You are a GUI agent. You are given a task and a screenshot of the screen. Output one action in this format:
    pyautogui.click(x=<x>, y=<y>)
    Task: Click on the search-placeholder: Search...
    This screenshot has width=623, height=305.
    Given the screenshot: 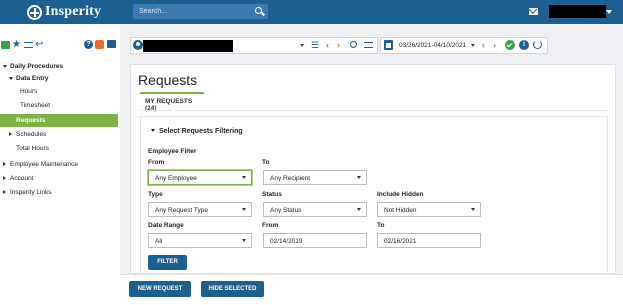 What is the action you would take?
    pyautogui.click(x=153, y=11)
    